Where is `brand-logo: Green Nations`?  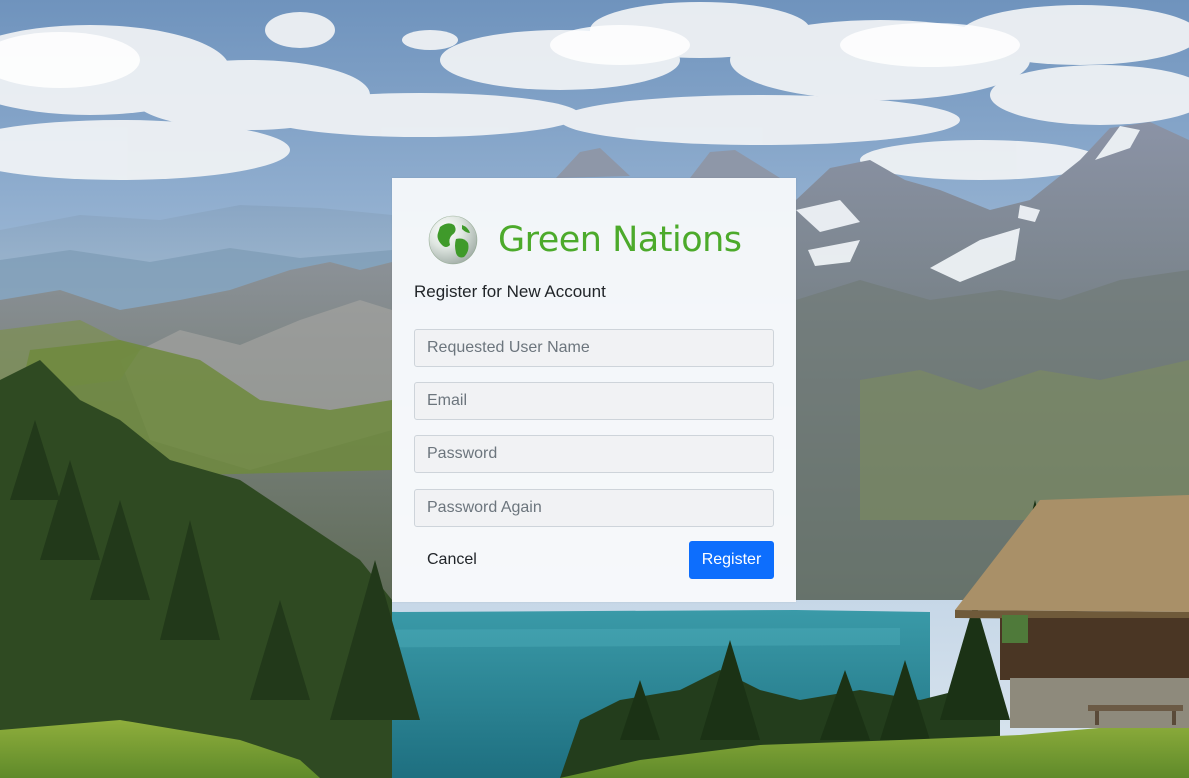 brand-logo: Green Nations is located at coordinates (585, 240).